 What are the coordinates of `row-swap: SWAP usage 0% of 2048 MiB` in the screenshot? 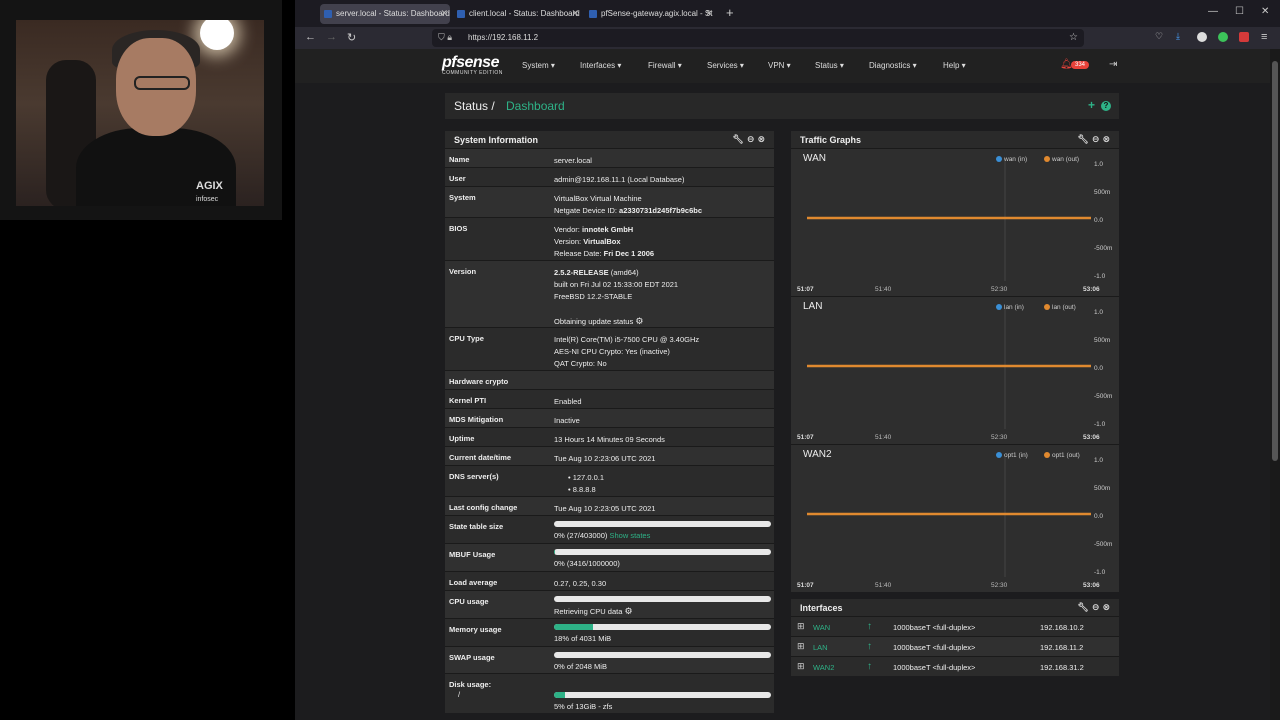 It's located at (609, 659).